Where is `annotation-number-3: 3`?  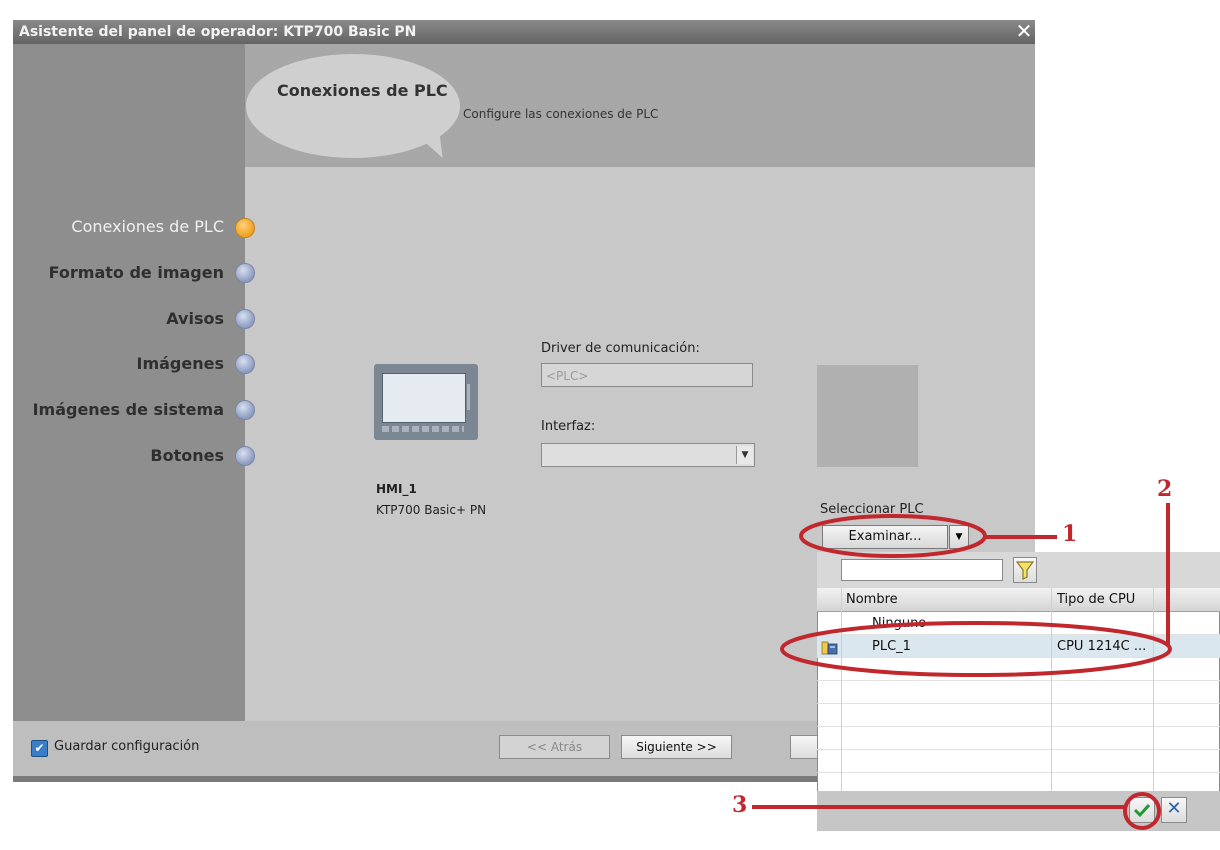 annotation-number-3: 3 is located at coordinates (740, 805).